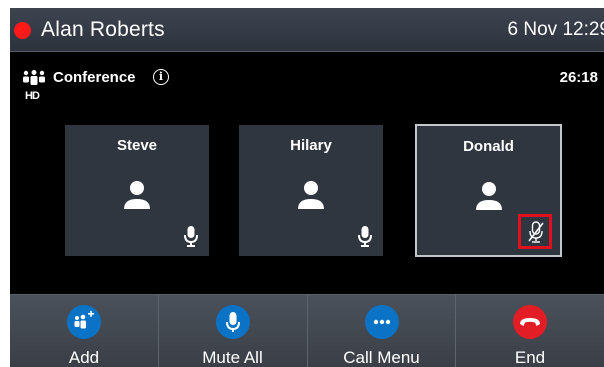  What do you see at coordinates (530, 322) in the screenshot?
I see `end-call-icon` at bounding box center [530, 322].